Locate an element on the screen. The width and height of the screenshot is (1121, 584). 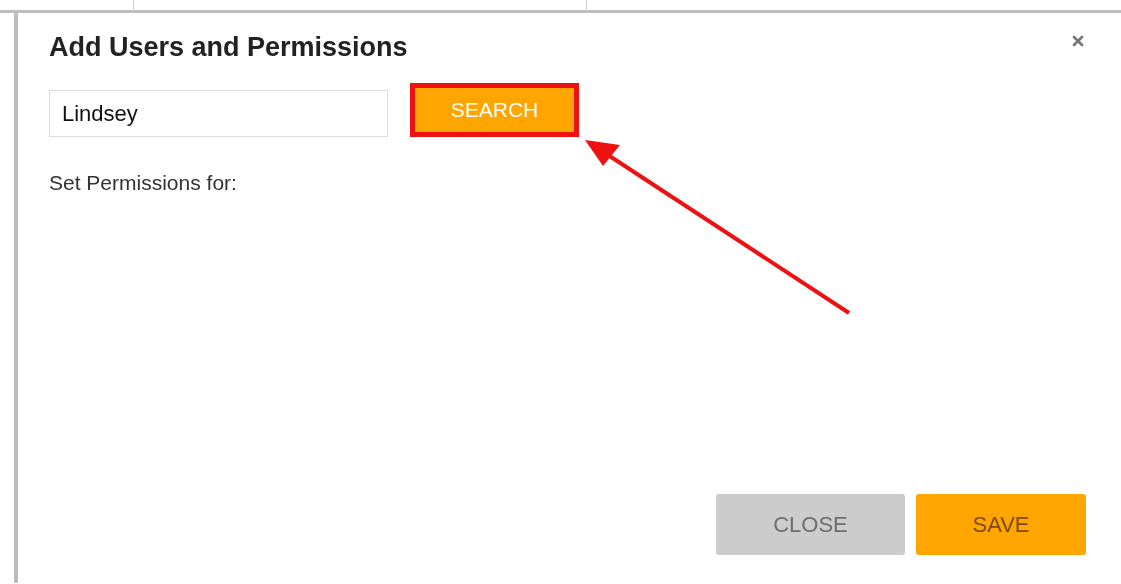
save-button: SAVE is located at coordinates (1001, 524).